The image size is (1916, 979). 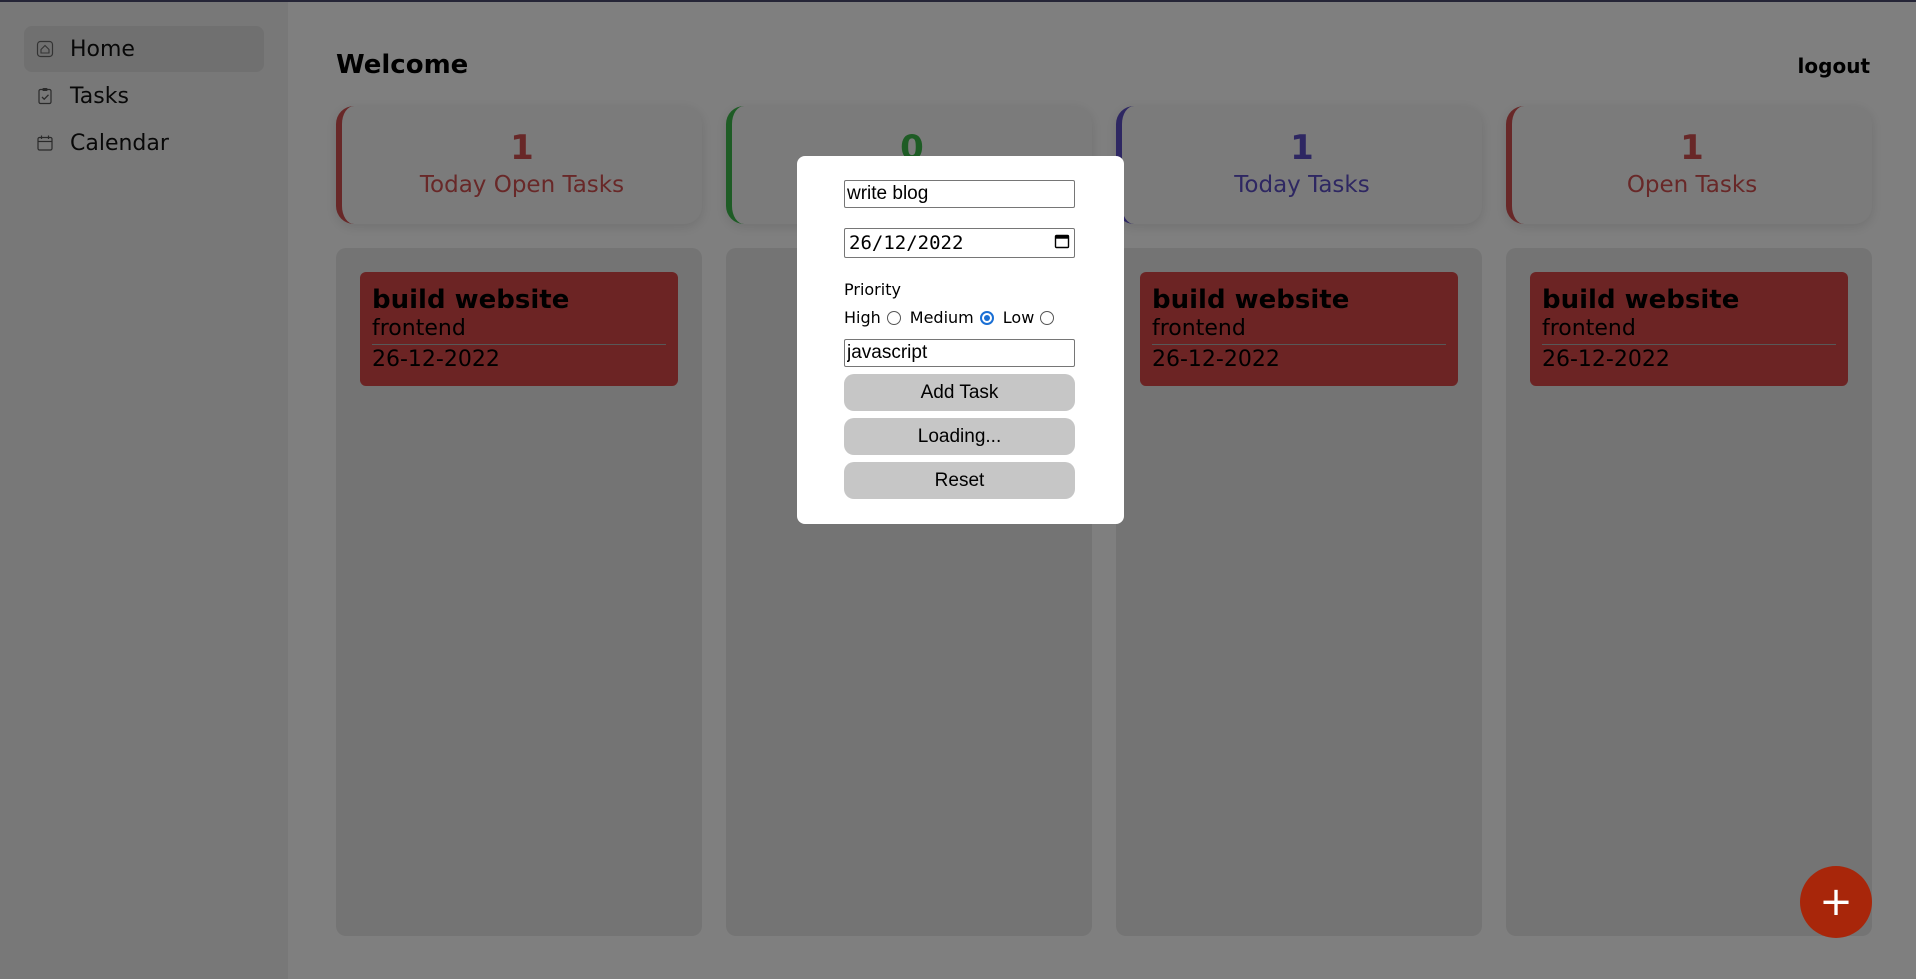 I want to click on task-tag-input, so click(x=959, y=353).